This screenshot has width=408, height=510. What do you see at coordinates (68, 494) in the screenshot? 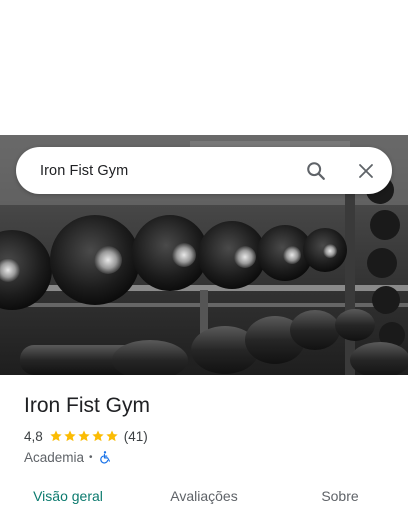
I see `tab-overview: Visão geral` at bounding box center [68, 494].